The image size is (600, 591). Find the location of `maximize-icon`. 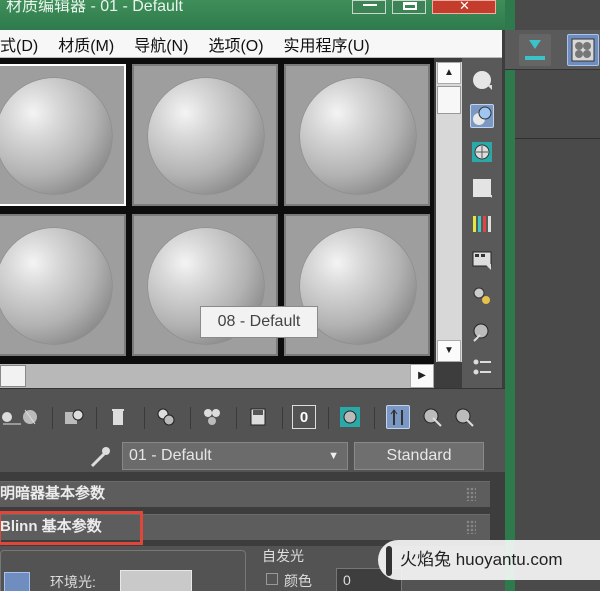

maximize-icon is located at coordinates (410, 6).